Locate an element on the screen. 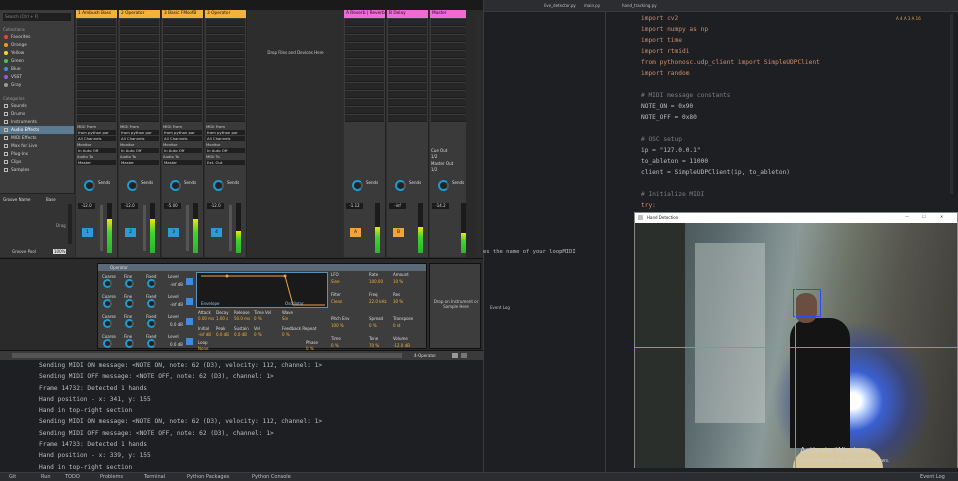 This screenshot has height=481, width=958. operator-filter-value: Clean is located at coordinates (336, 301).